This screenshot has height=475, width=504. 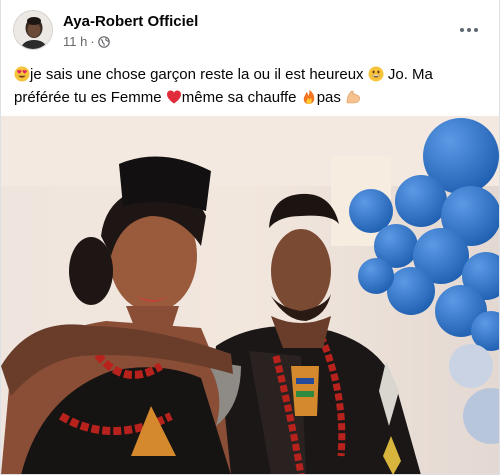 What do you see at coordinates (239, 97) in the screenshot?
I see `post-text-segment-3: même sa chauffe` at bounding box center [239, 97].